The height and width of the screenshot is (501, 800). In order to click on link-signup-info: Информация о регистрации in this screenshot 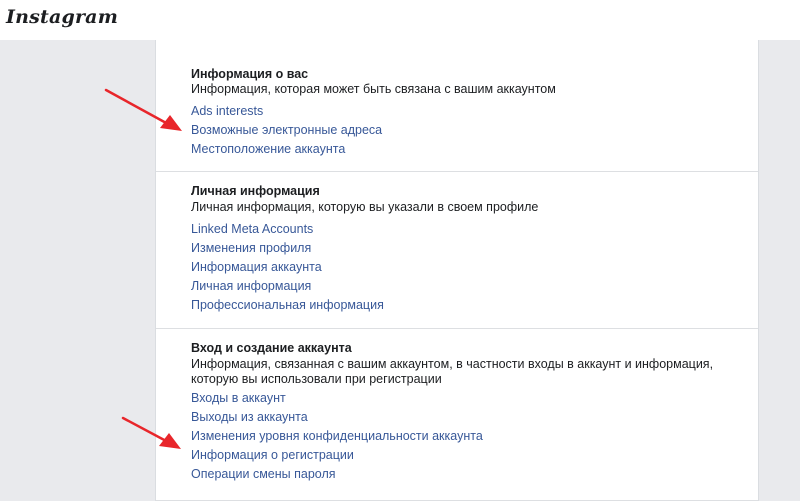, I will do `click(272, 455)`.